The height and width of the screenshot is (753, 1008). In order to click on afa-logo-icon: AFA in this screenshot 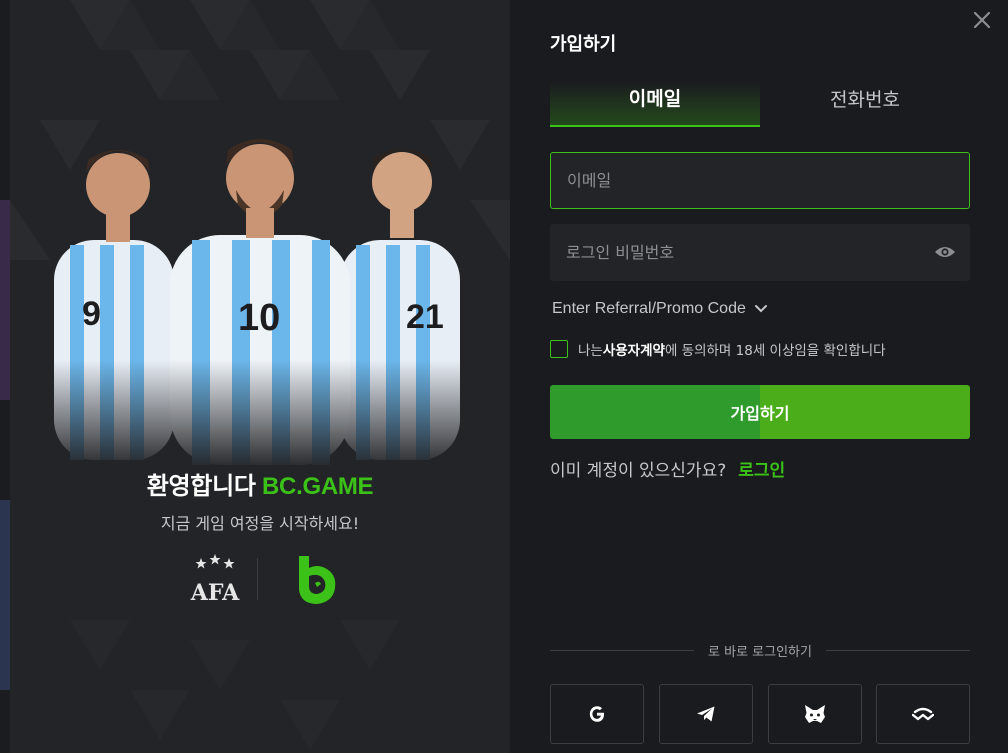, I will do `click(215, 580)`.